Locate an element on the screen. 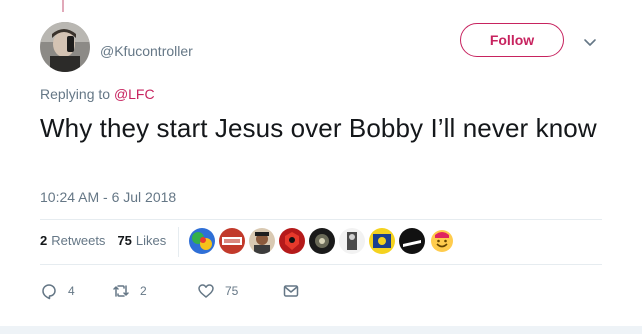  replying-to-line: Replying to @LFC is located at coordinates (97, 94).